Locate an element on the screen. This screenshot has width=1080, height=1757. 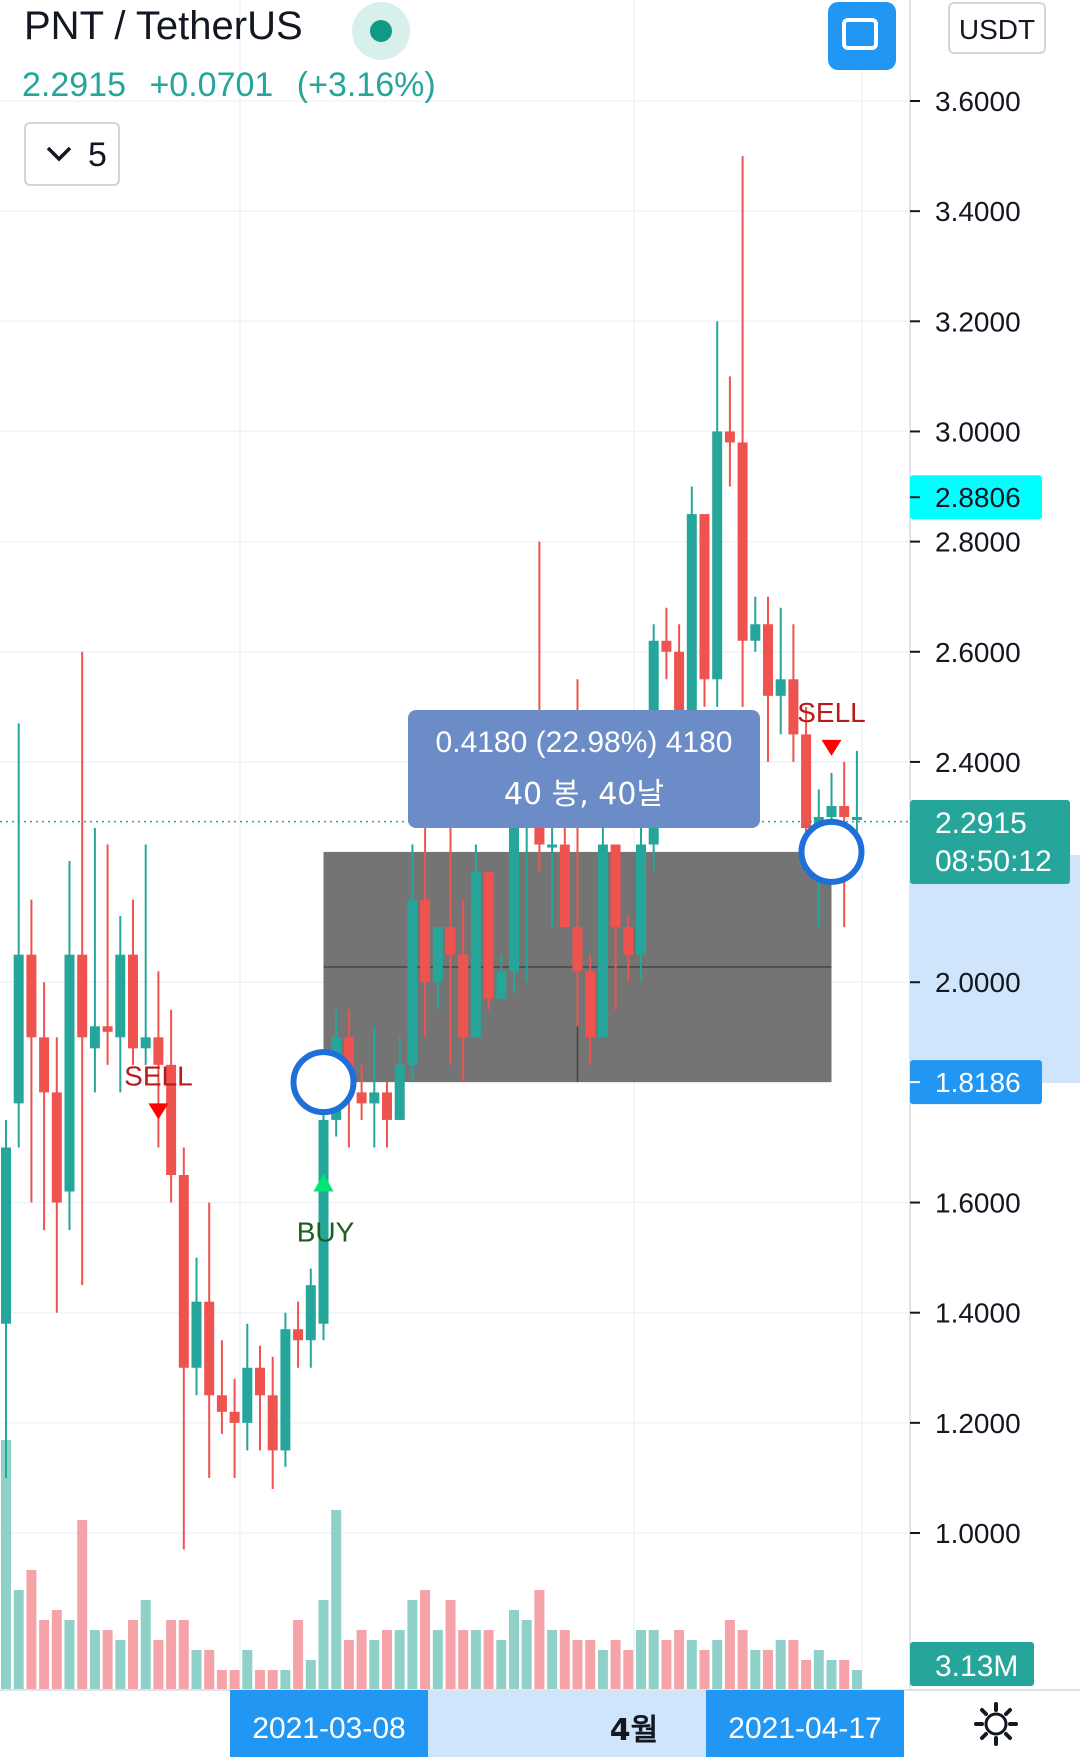
chevron-down-icon is located at coordinates (59, 157).